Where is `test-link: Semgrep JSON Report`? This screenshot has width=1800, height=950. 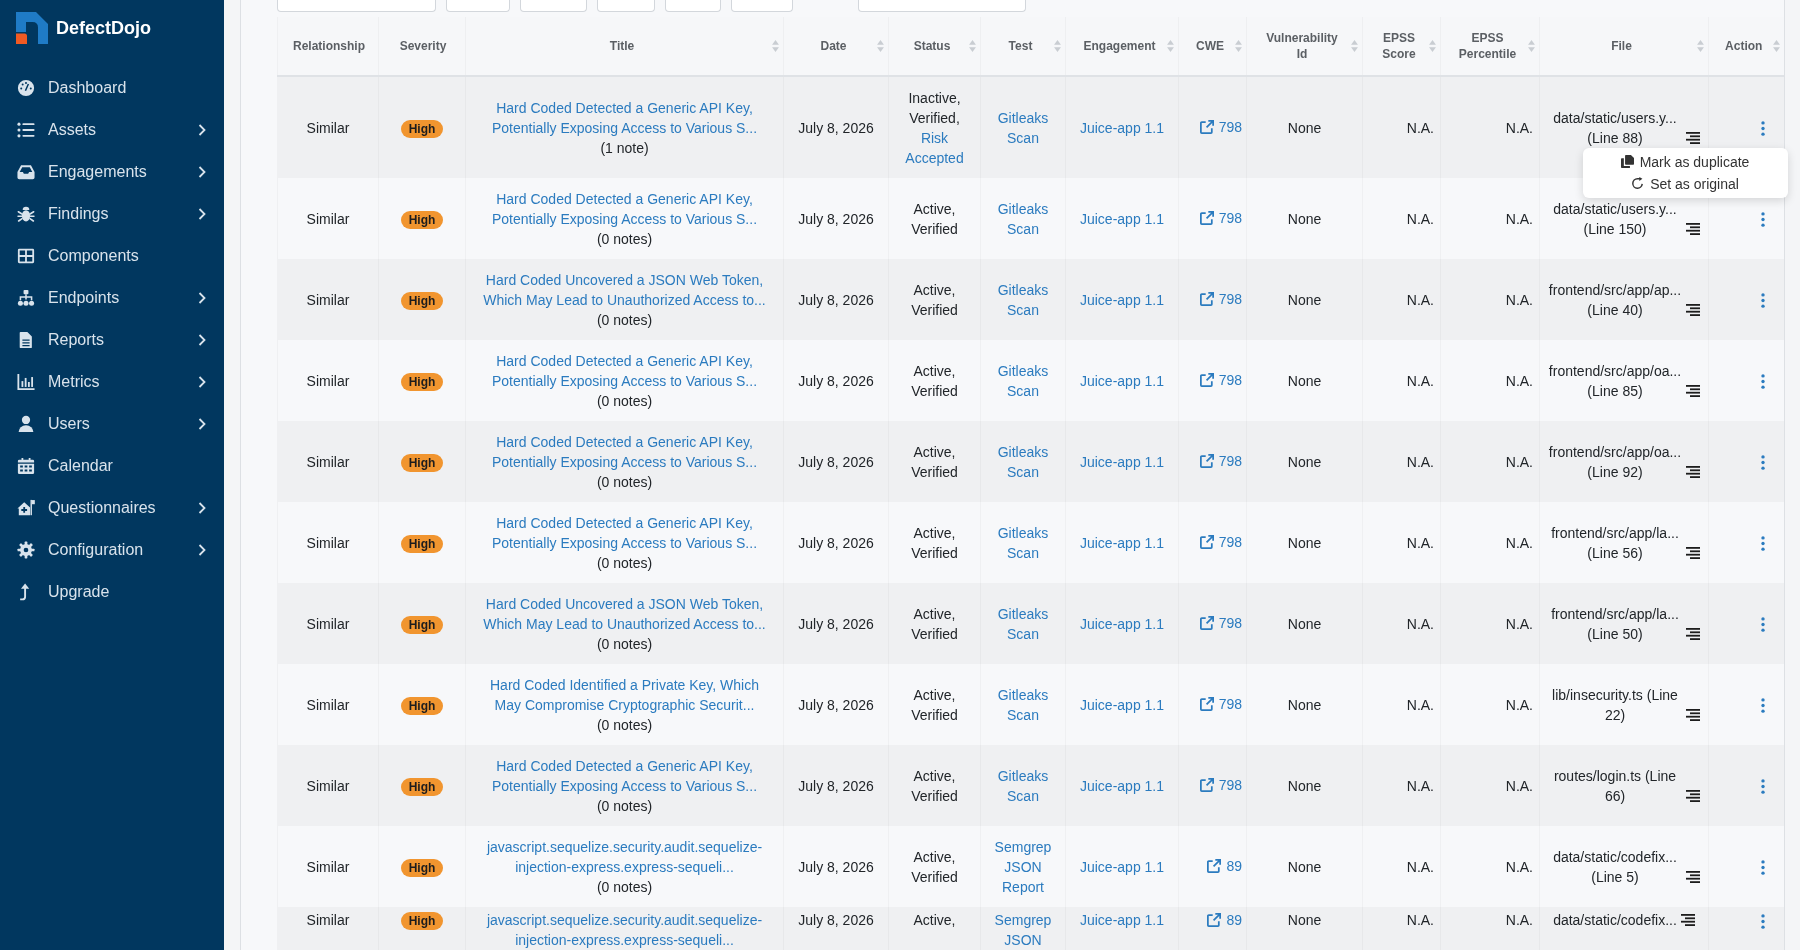 test-link: Semgrep JSON Report is located at coordinates (1023, 866).